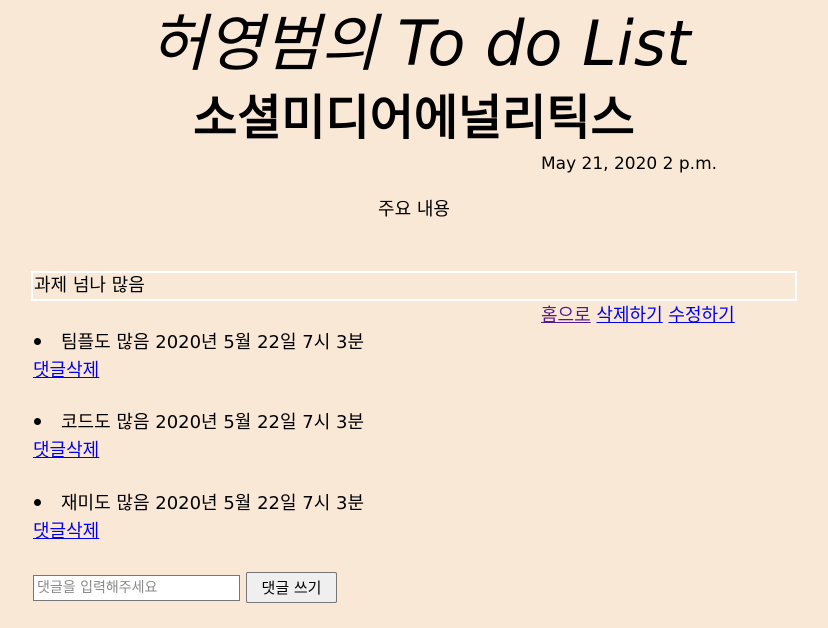 This screenshot has height=628, width=828. What do you see at coordinates (414, 118) in the screenshot?
I see `page-subtitle: 소셜미디어에널리틱스` at bounding box center [414, 118].